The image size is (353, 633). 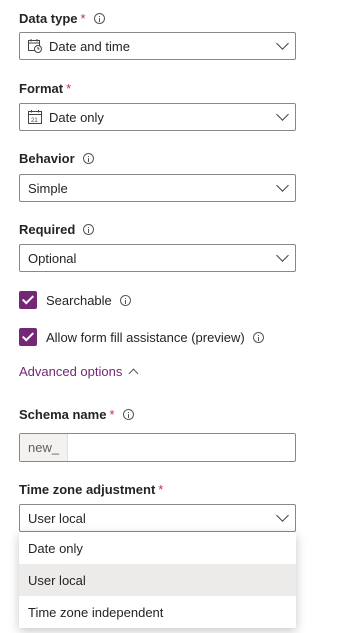 What do you see at coordinates (79, 300) in the screenshot?
I see `searchable-label: Searchable` at bounding box center [79, 300].